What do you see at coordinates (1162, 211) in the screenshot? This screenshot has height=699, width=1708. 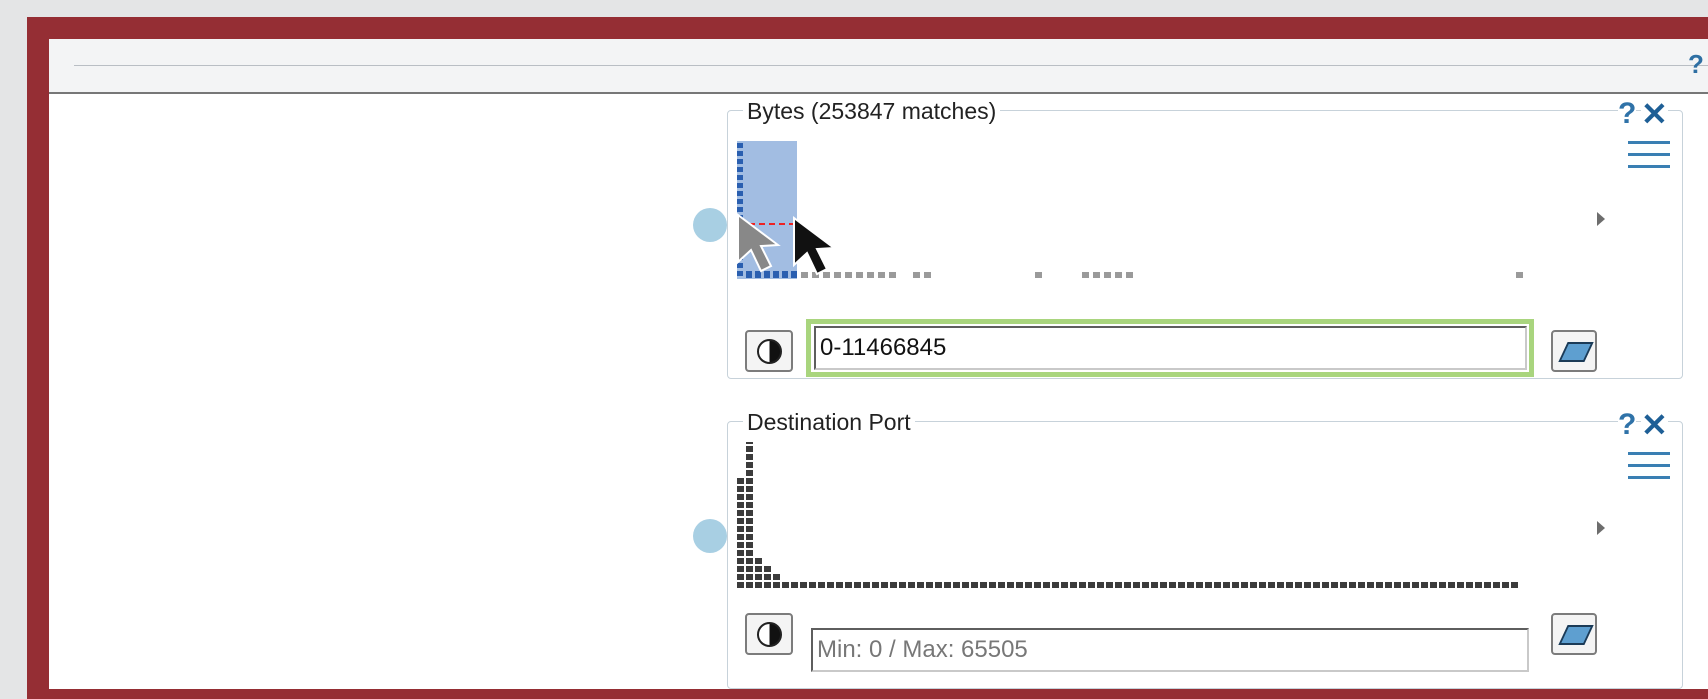 I see `bytes-histogram` at bounding box center [1162, 211].